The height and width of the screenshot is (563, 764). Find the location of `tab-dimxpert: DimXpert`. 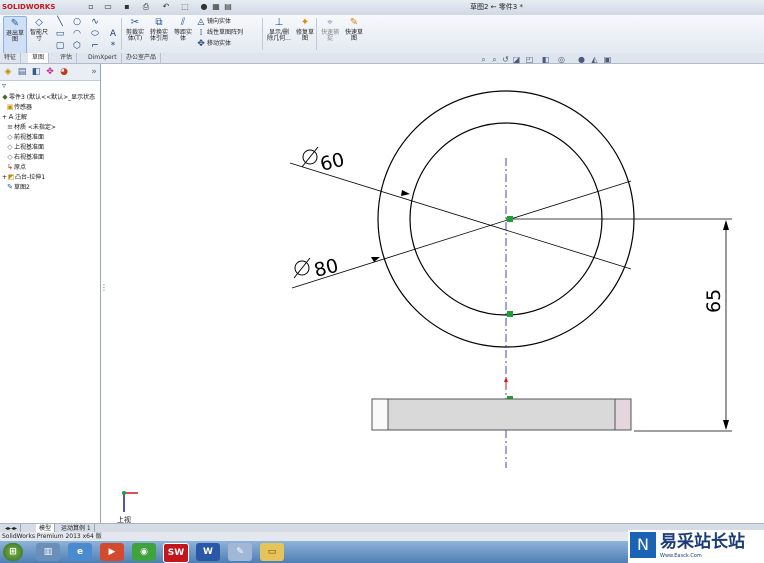

tab-dimxpert: DimXpert is located at coordinates (103, 58).